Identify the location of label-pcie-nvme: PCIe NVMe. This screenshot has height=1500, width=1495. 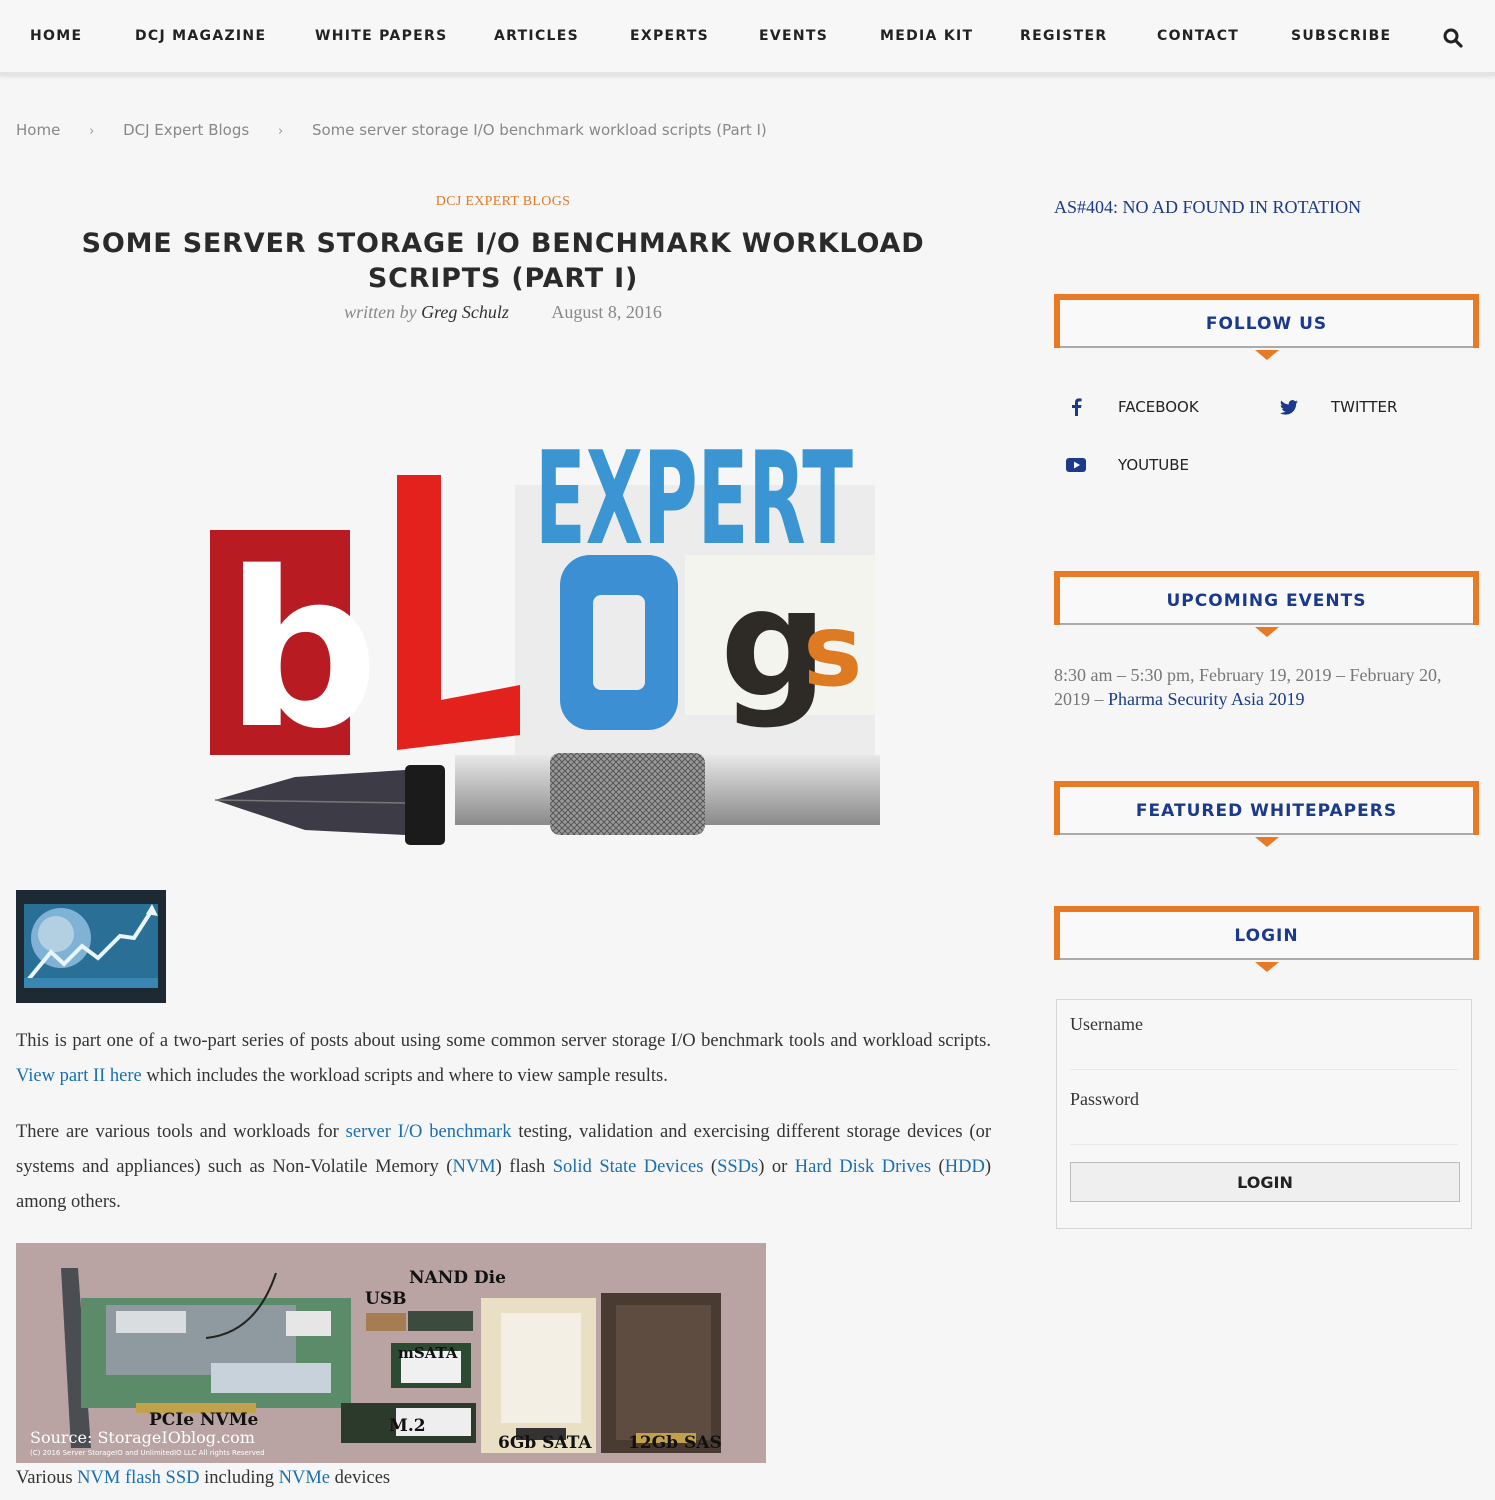
(204, 1420).